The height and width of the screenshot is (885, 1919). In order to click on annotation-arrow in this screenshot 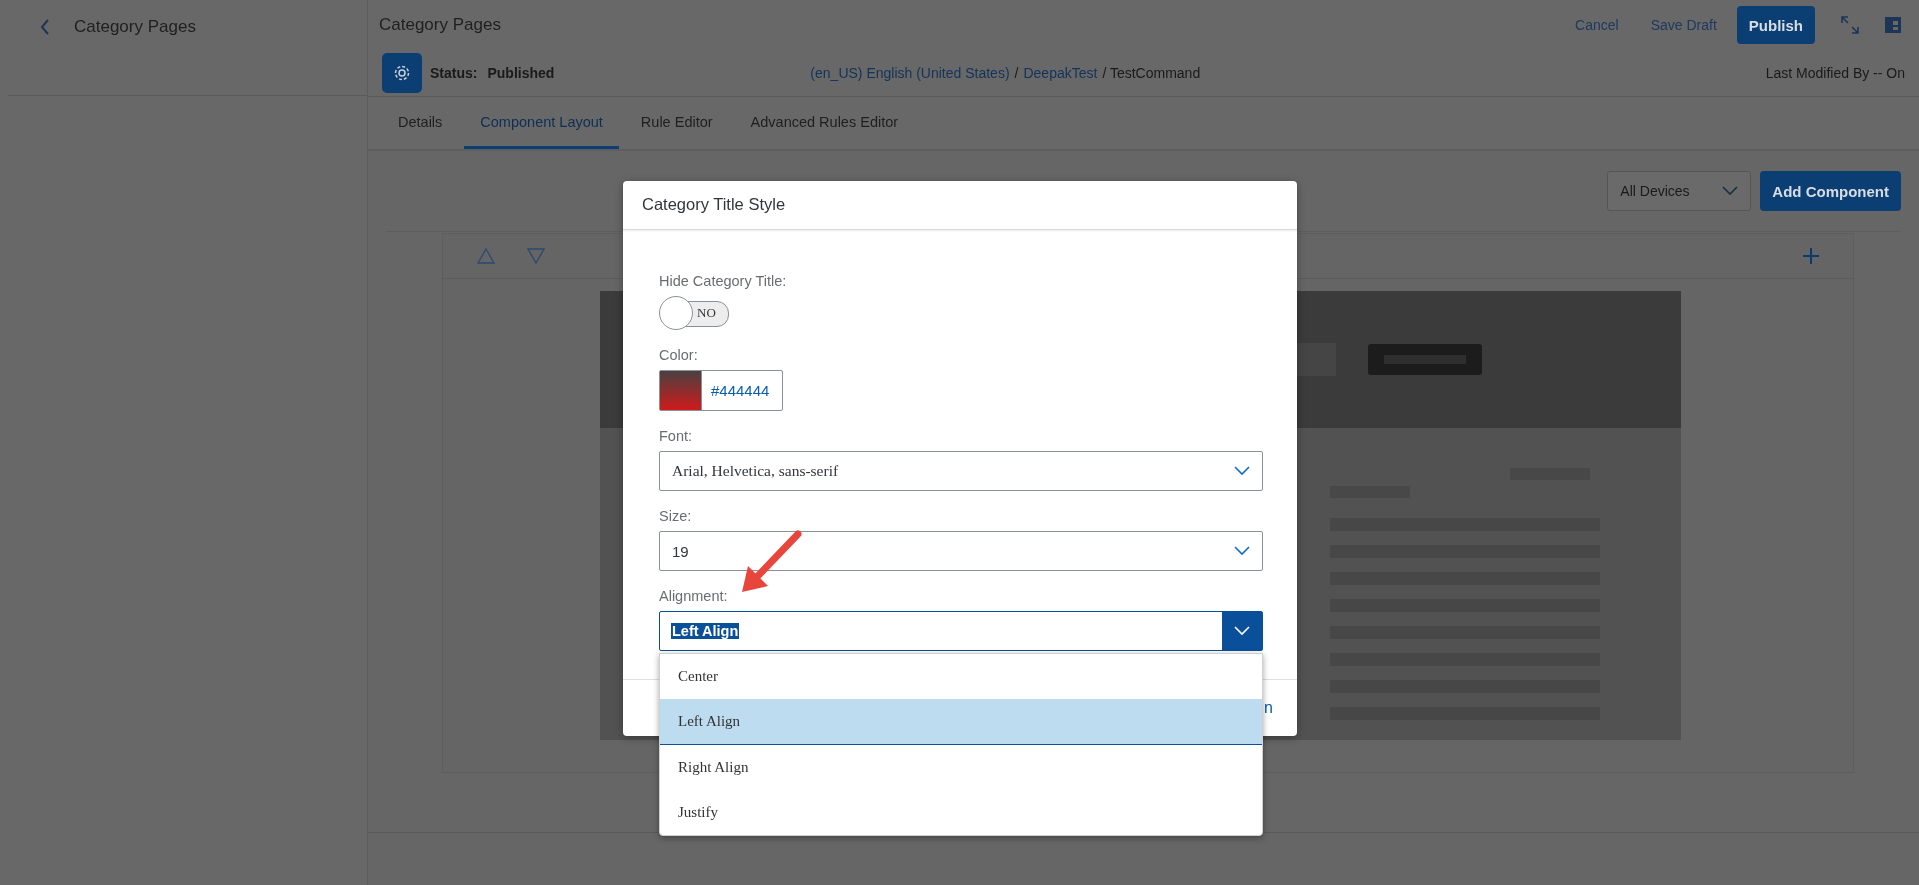, I will do `click(772, 562)`.